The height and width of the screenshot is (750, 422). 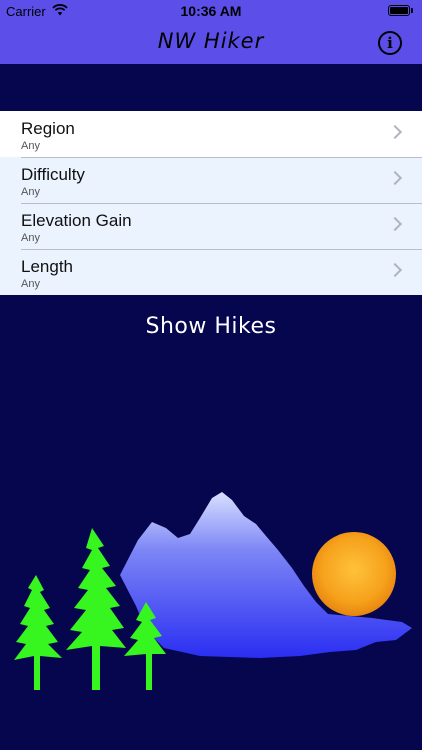 What do you see at coordinates (211, 330) in the screenshot?
I see `show-hikes-button: Show Hikes` at bounding box center [211, 330].